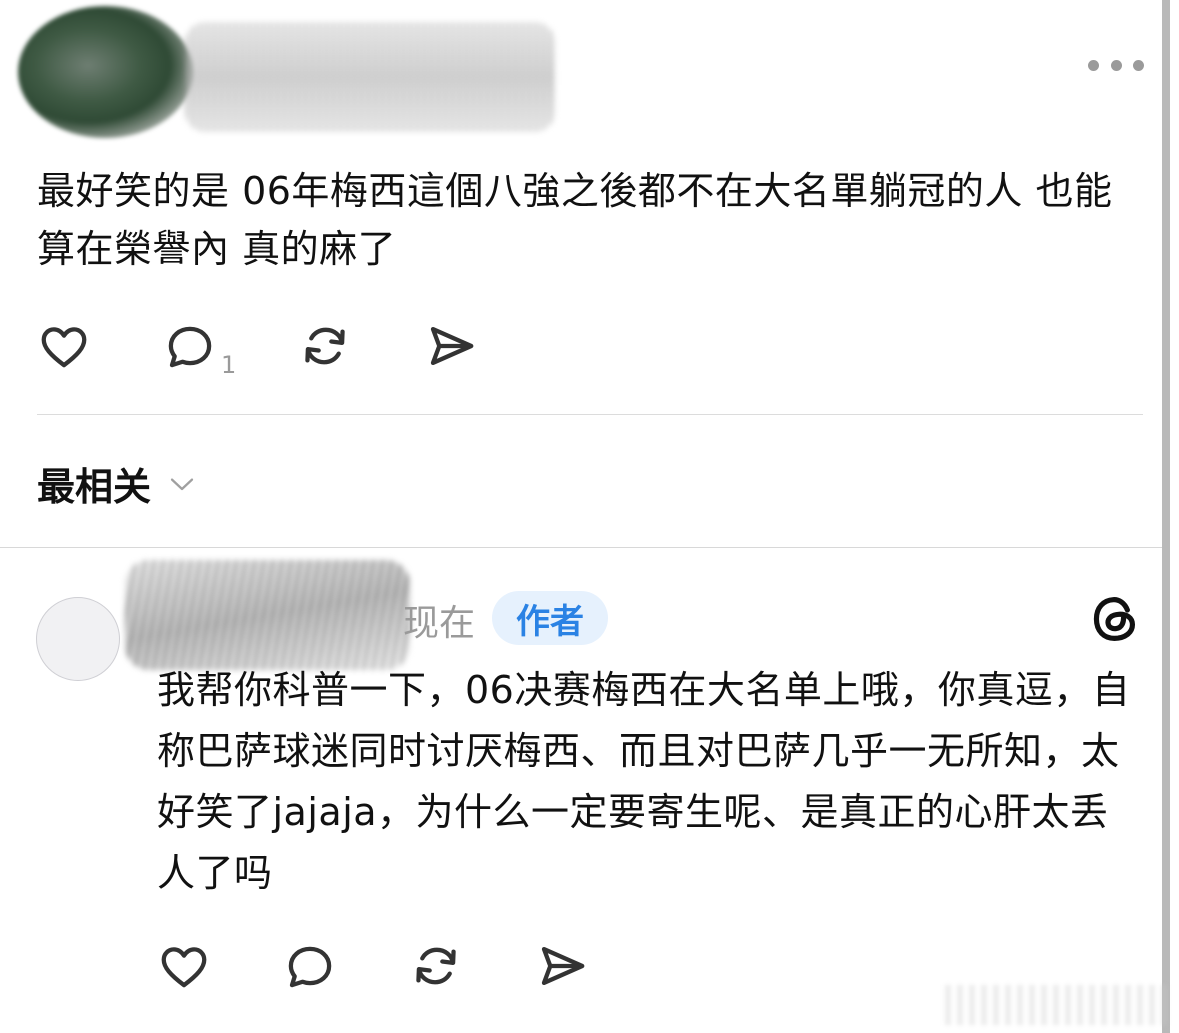  Describe the element at coordinates (94, 487) in the screenshot. I see `sort-label: 最相关` at that location.